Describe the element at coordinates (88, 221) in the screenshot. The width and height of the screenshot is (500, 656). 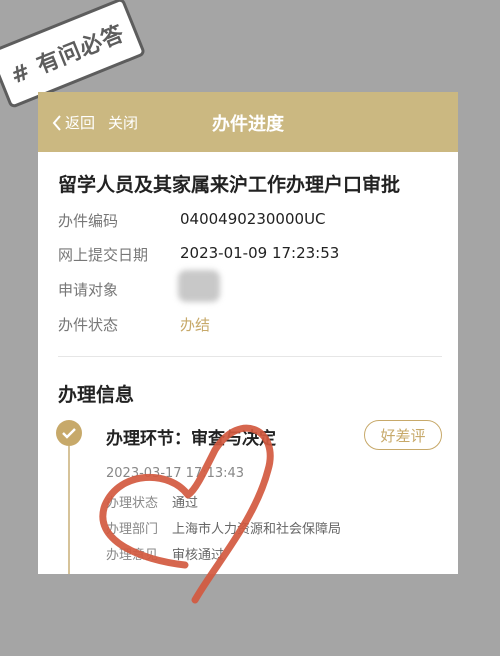
I see `case-code-label: 办件编码` at that location.